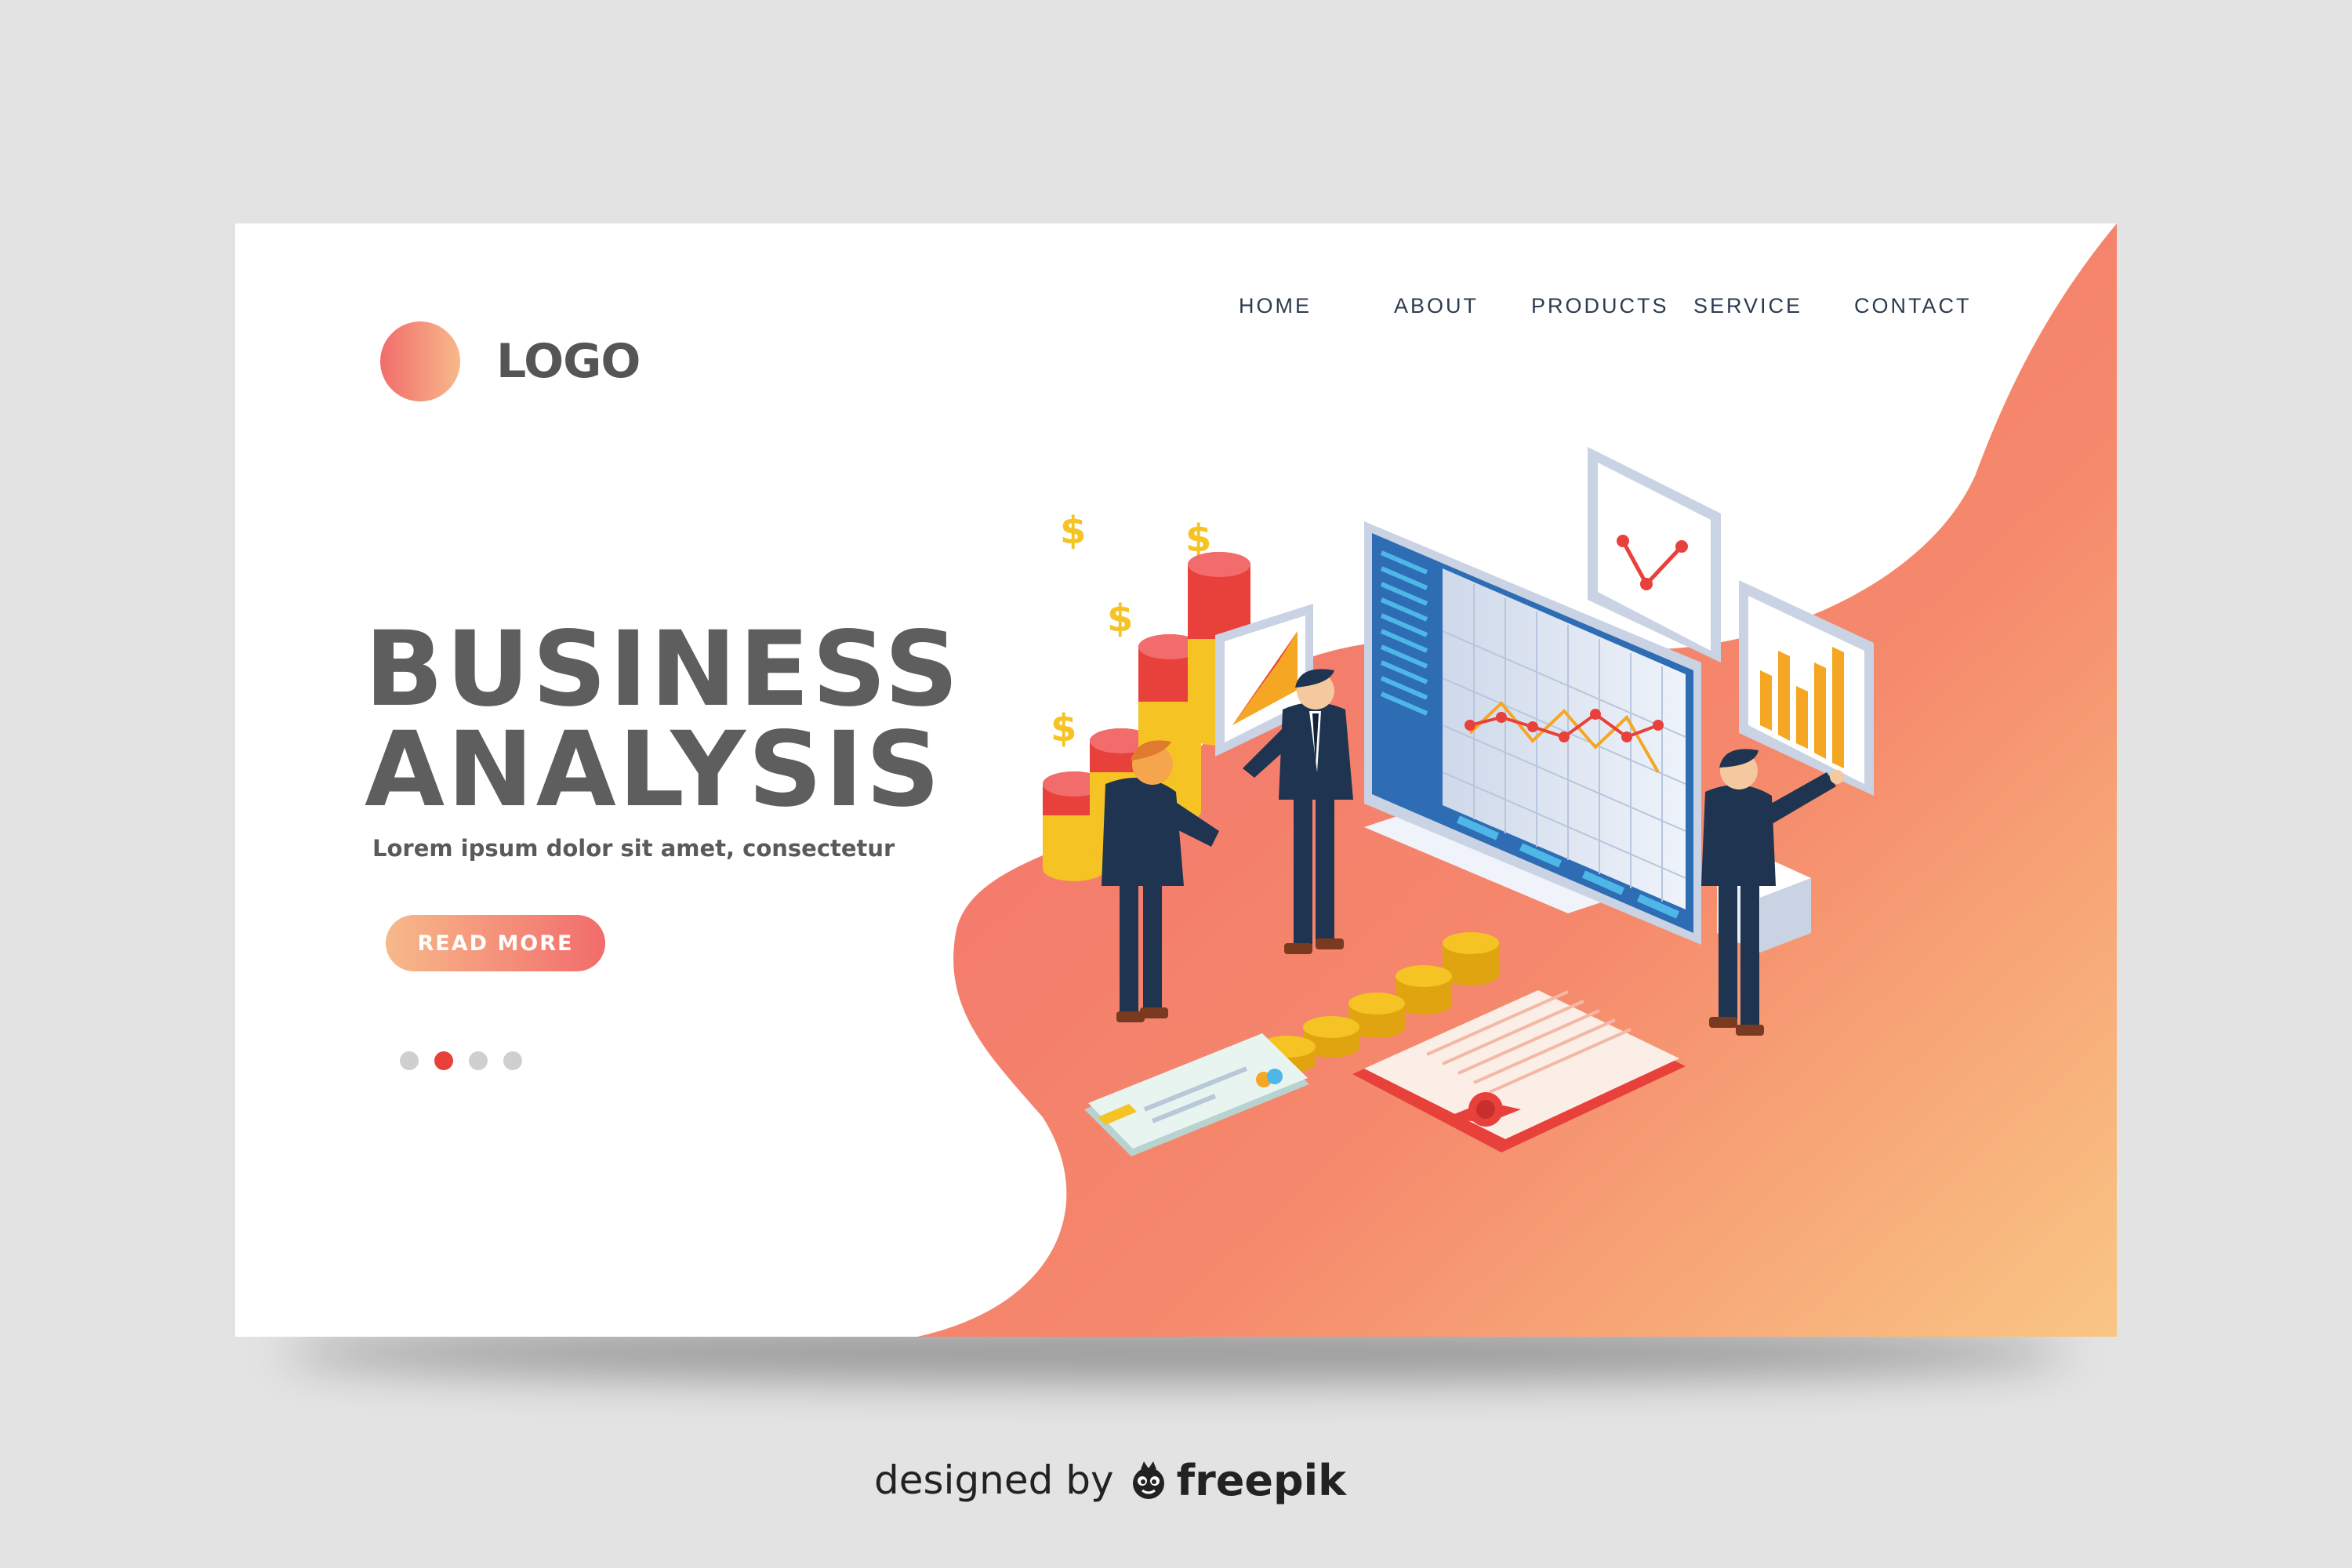 This screenshot has height=1568, width=2352. What do you see at coordinates (1148, 1480) in the screenshot?
I see `freepik-mascot-icon` at bounding box center [1148, 1480].